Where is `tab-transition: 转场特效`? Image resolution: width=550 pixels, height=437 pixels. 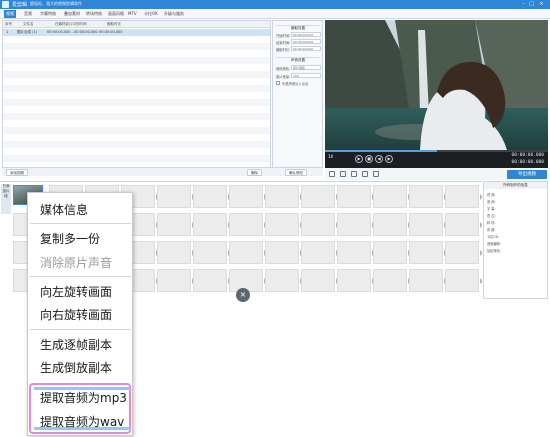 tab-transition: 转场特效 is located at coordinates (94, 14).